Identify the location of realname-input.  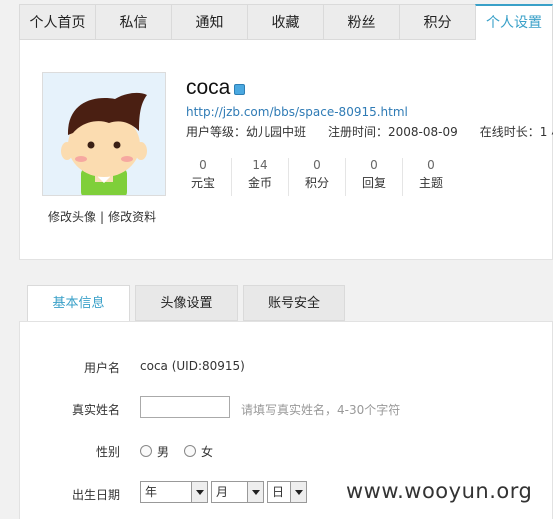
(185, 407).